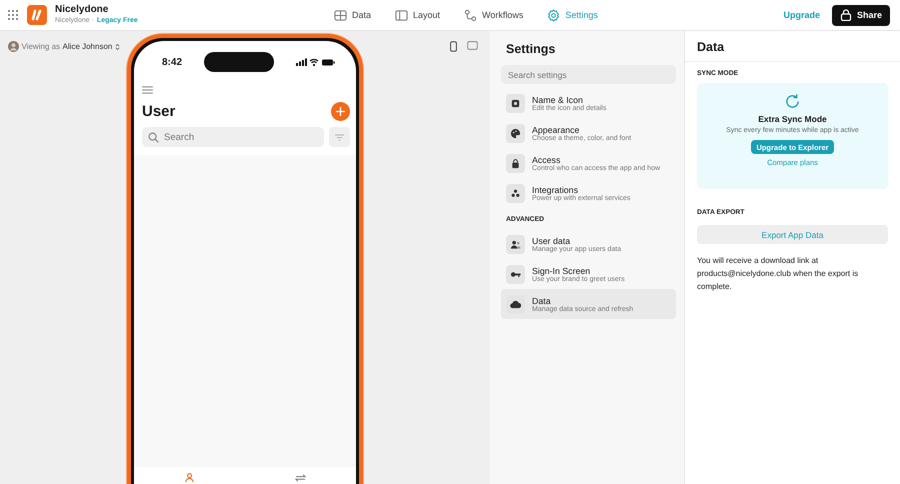 Image resolution: width=900 pixels, height=484 pixels. What do you see at coordinates (515, 304) in the screenshot?
I see `cloud-icon` at bounding box center [515, 304].